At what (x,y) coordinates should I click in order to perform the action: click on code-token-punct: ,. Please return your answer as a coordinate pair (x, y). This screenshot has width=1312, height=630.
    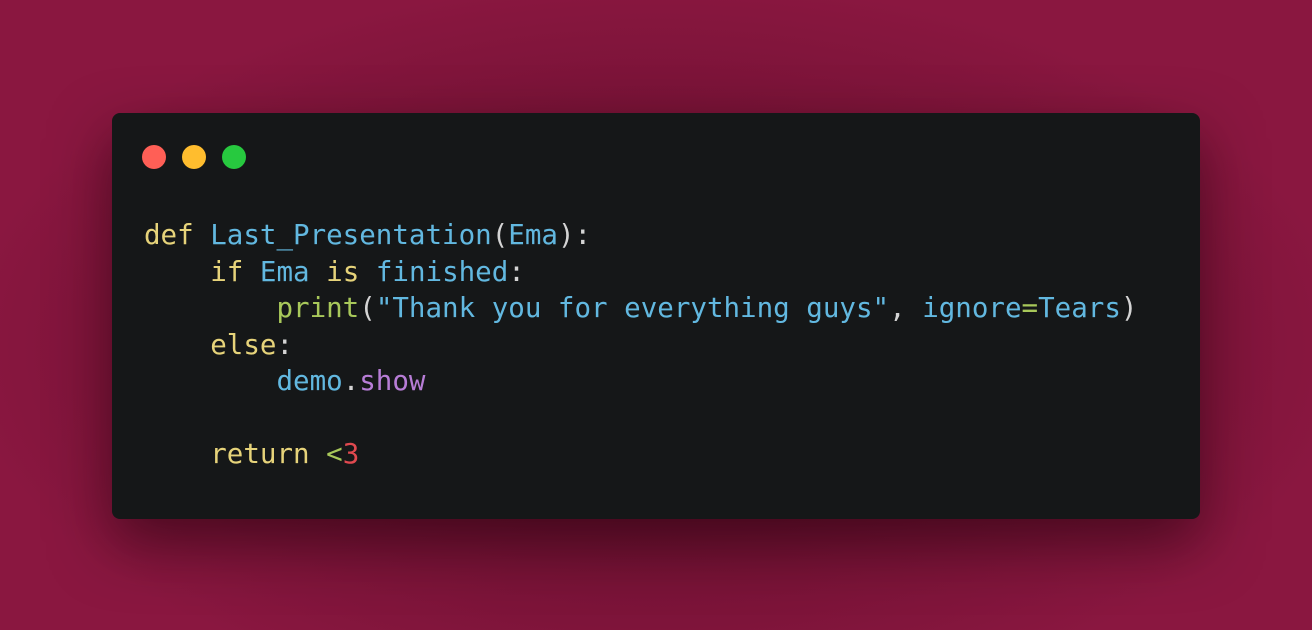
    Looking at the image, I should click on (906, 308).